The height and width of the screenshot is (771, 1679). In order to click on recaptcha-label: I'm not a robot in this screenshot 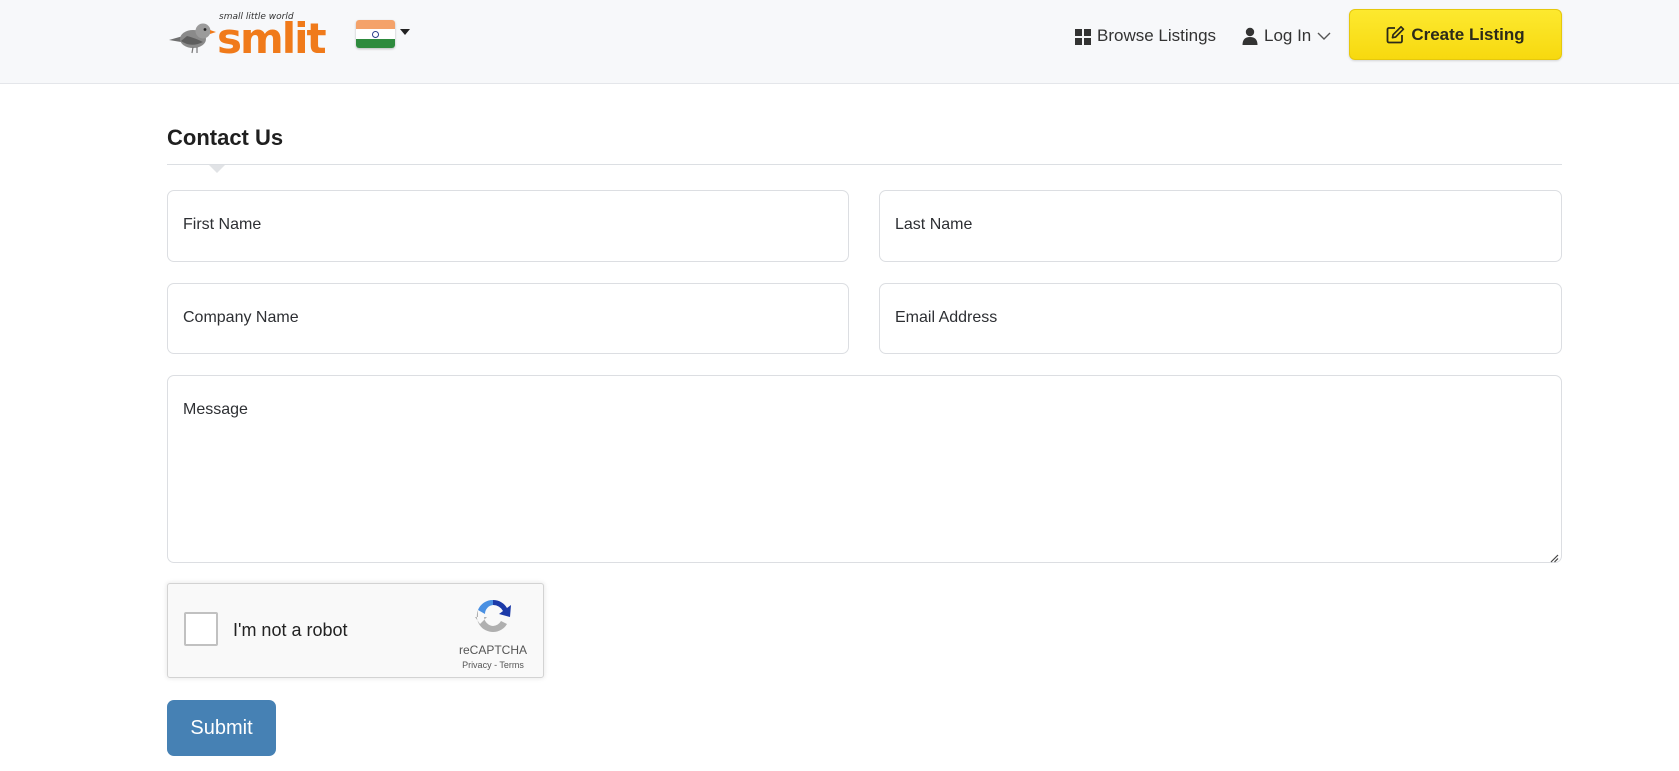, I will do `click(290, 630)`.